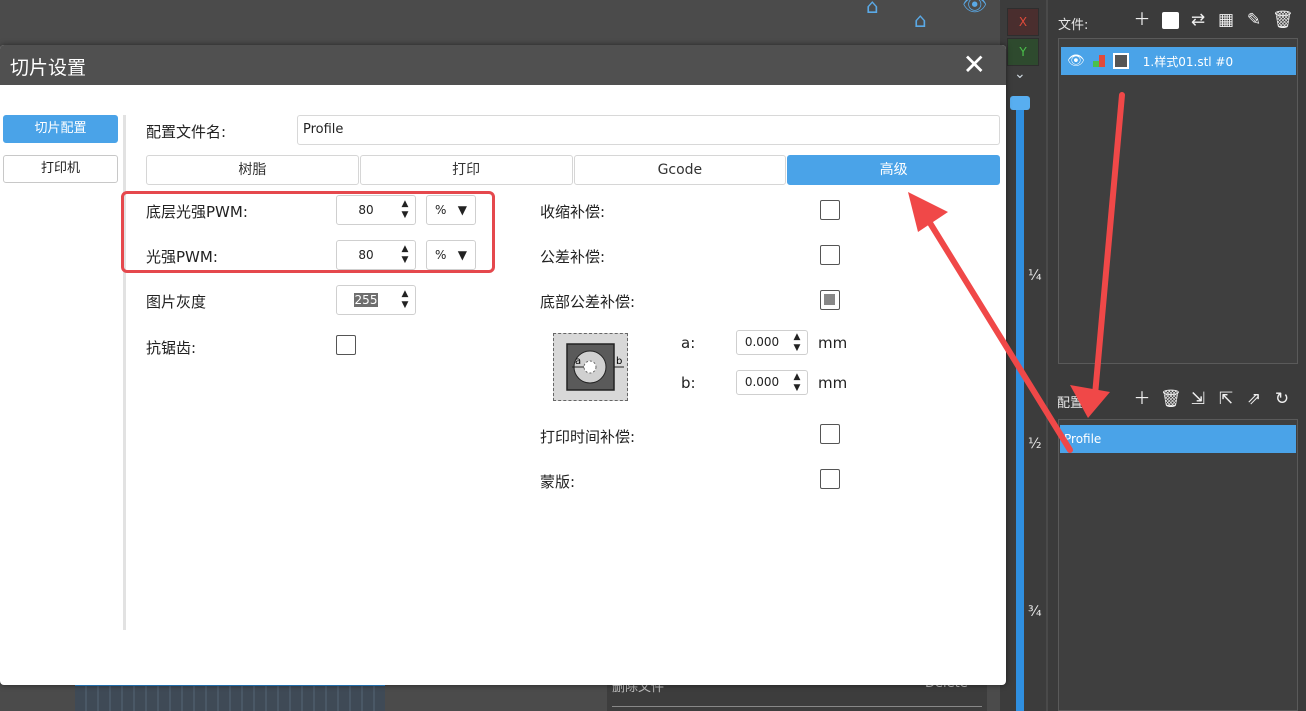 The width and height of the screenshot is (1306, 711). I want to click on a-label: a:, so click(688, 343).